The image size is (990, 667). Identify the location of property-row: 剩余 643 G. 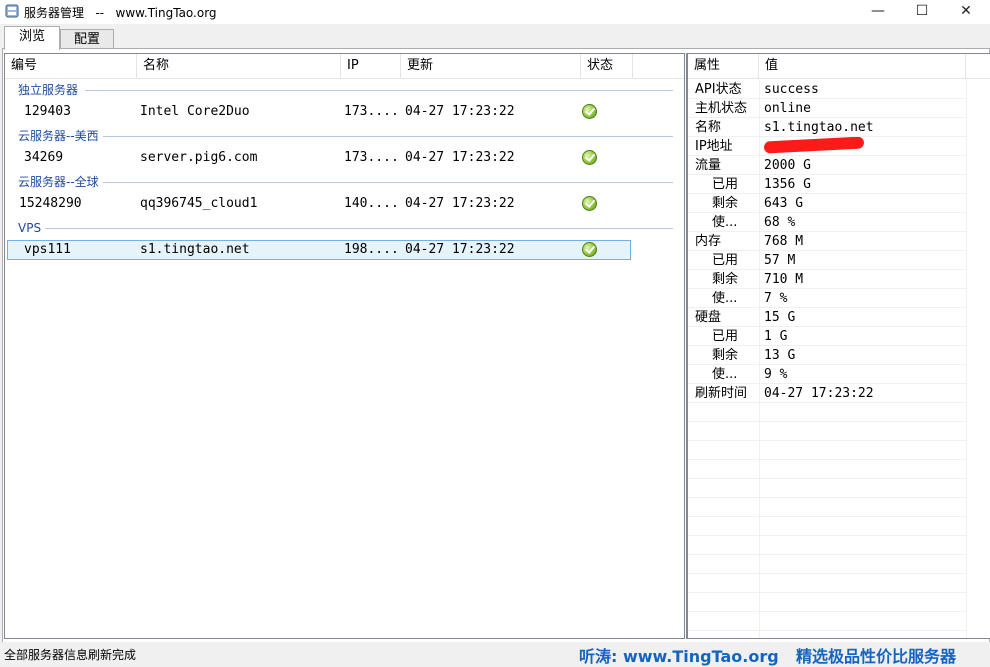
(839, 203).